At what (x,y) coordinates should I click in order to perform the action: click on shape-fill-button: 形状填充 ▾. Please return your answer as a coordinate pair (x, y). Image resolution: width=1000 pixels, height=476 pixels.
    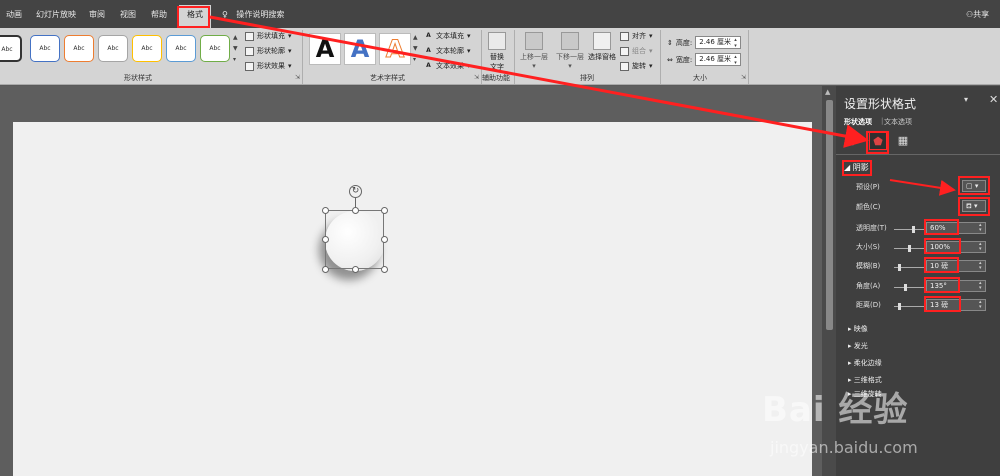
    Looking at the image, I should click on (268, 36).